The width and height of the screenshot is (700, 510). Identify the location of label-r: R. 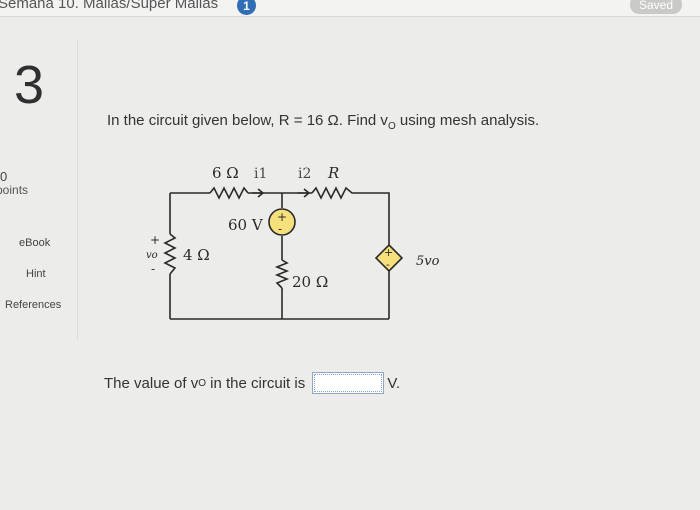
(333, 173).